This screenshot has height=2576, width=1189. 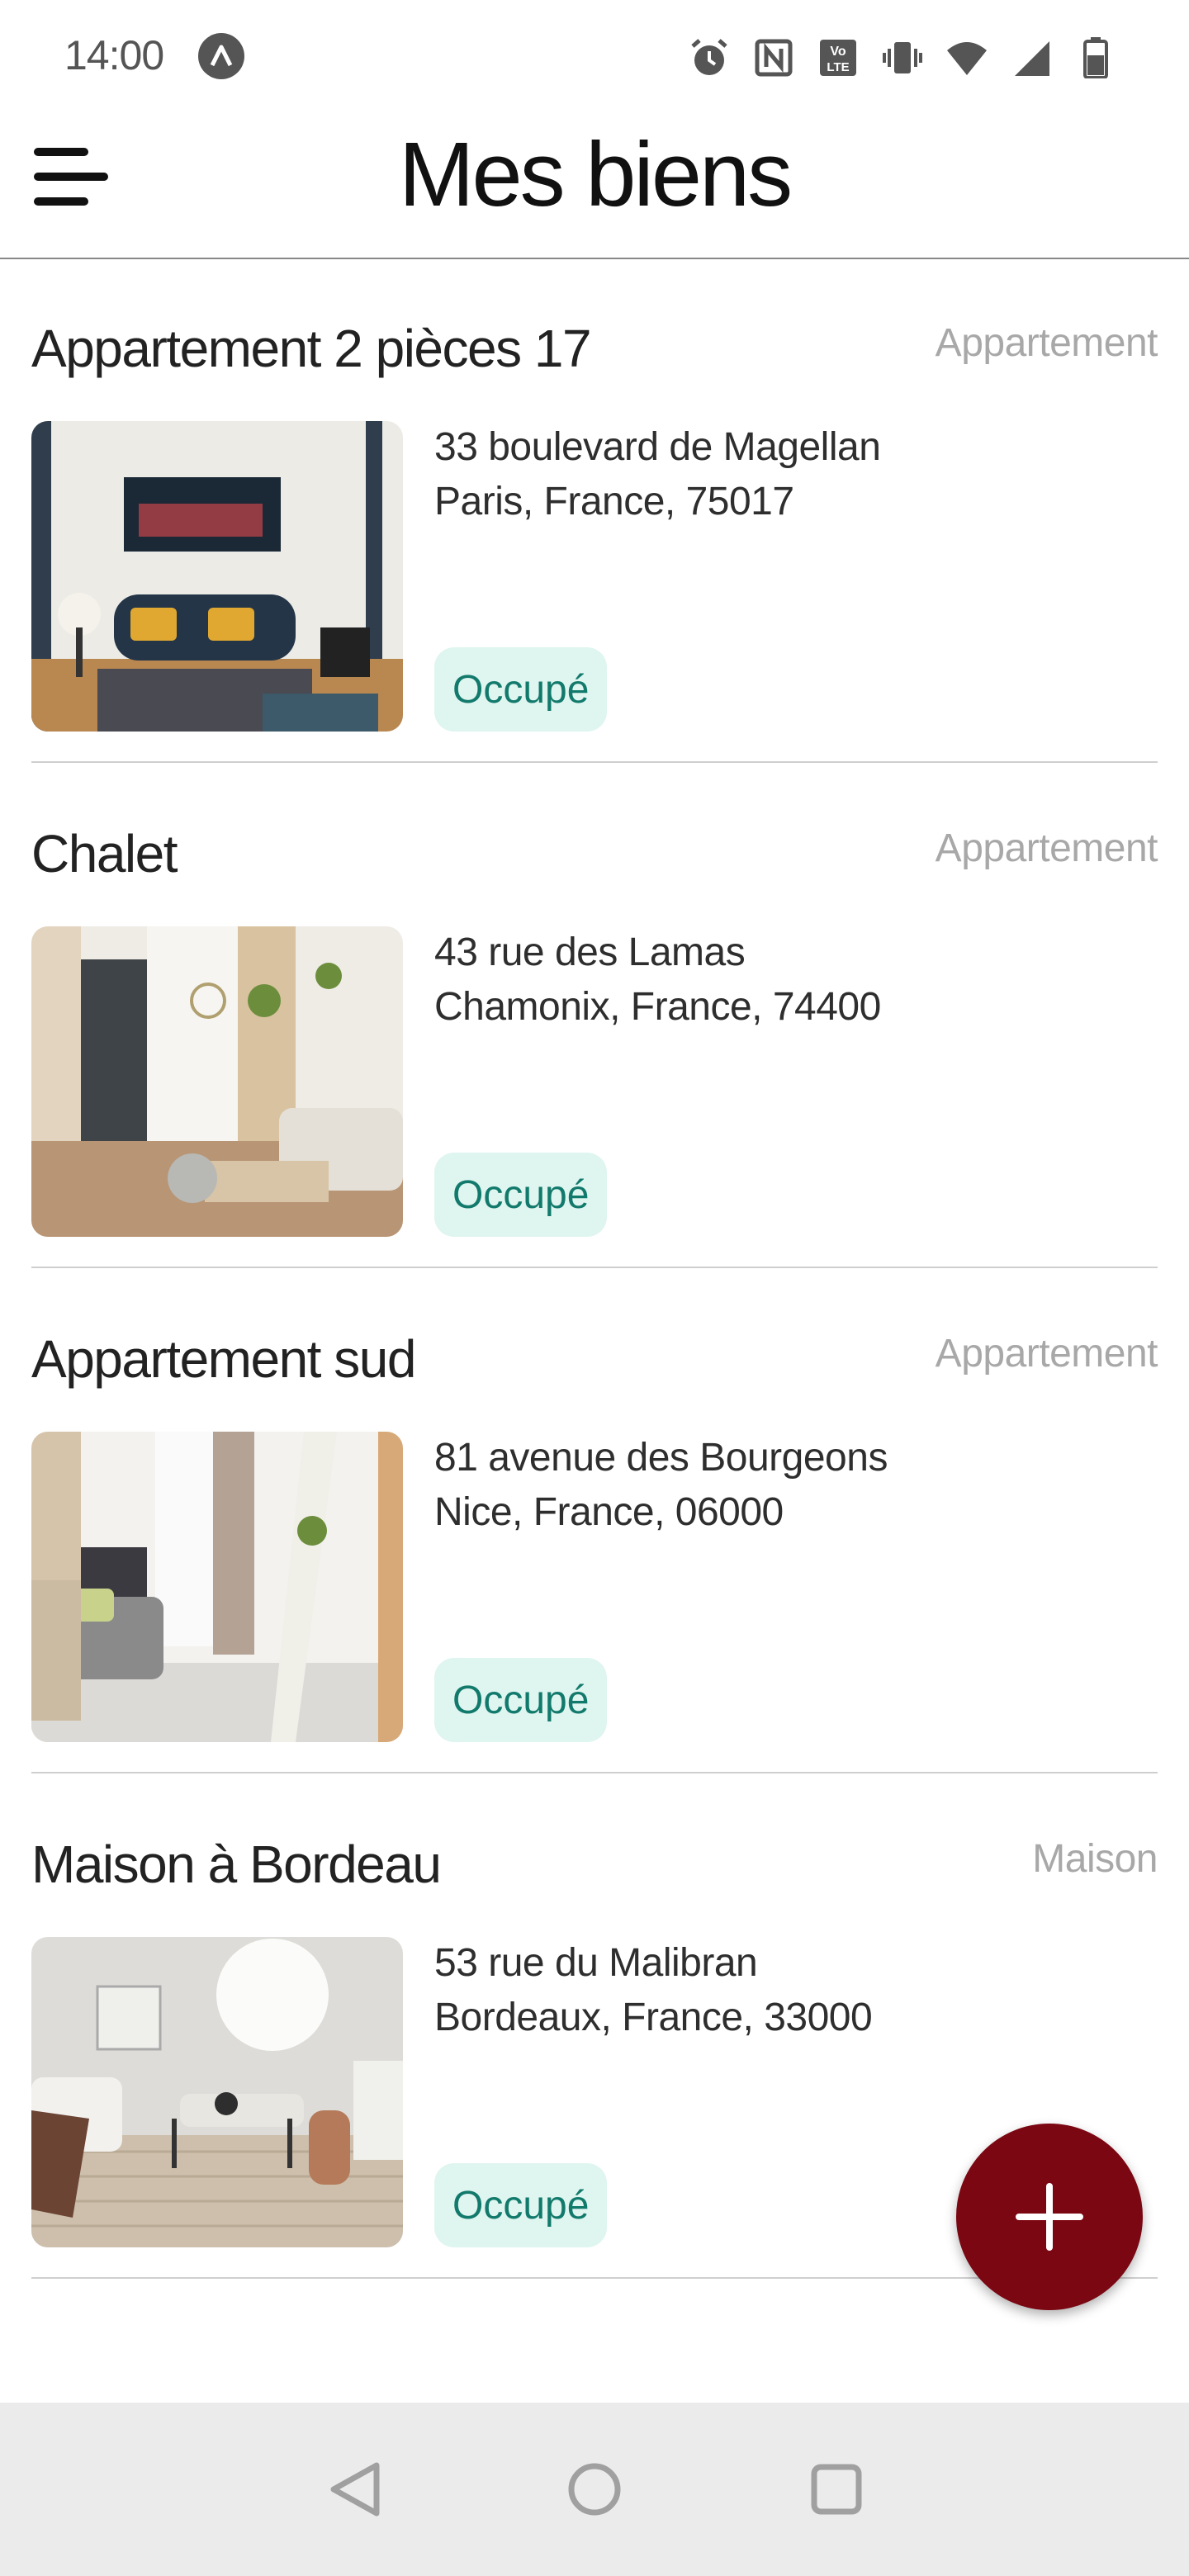 What do you see at coordinates (1031, 58) in the screenshot?
I see `signal-icon` at bounding box center [1031, 58].